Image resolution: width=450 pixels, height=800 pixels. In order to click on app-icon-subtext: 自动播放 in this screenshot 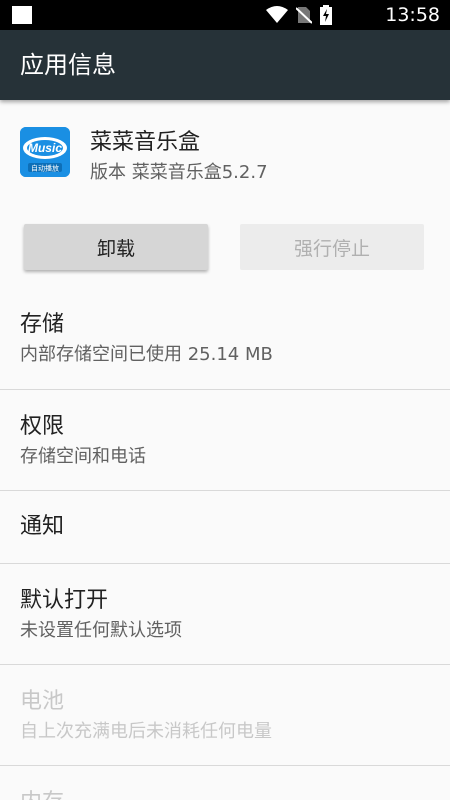, I will do `click(45, 168)`.